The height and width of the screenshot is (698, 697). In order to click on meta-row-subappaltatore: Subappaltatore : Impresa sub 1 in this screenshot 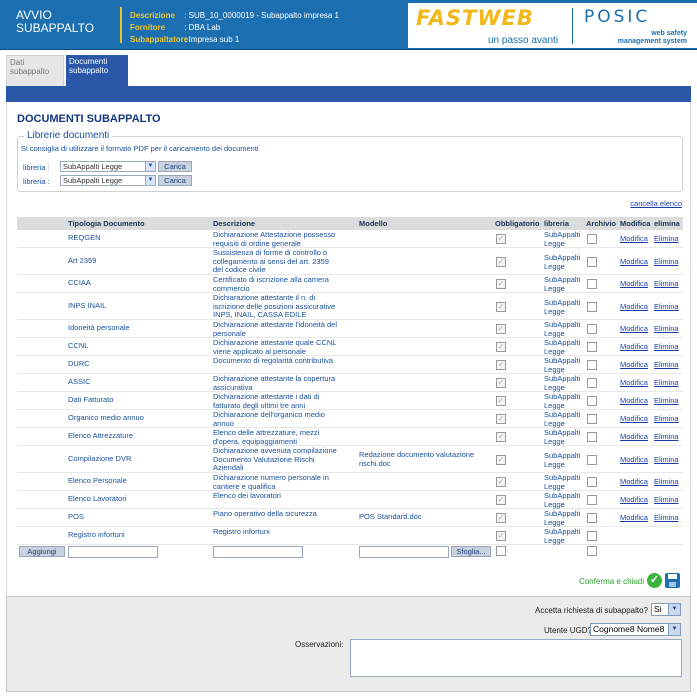, I will do `click(234, 40)`.